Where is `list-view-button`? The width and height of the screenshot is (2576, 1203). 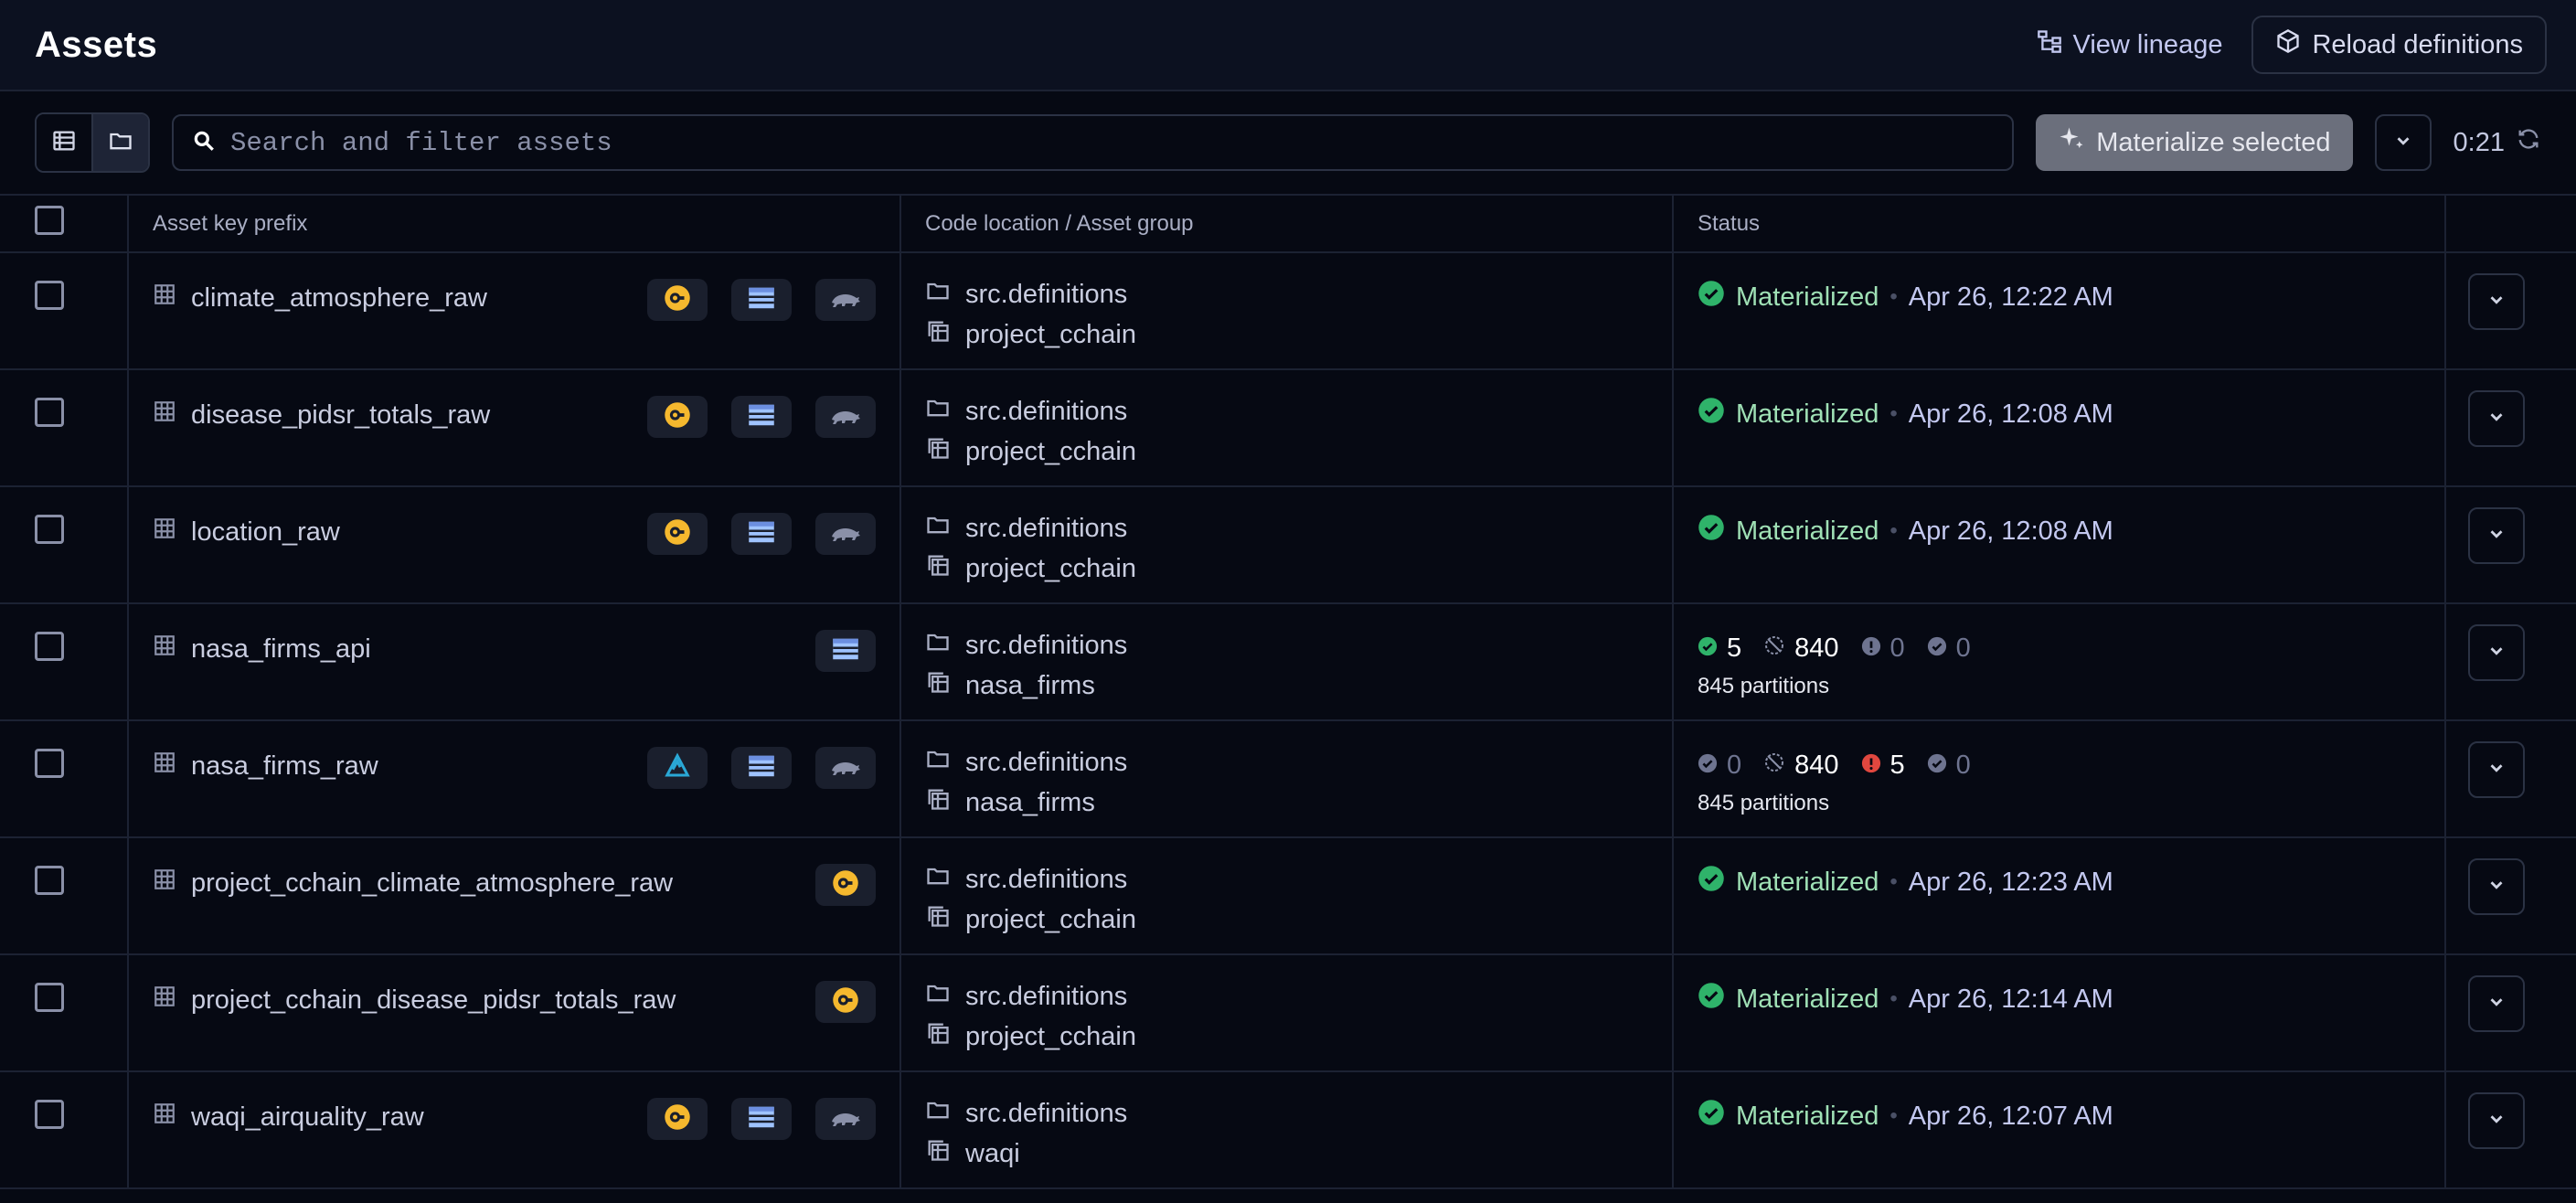
list-view-button is located at coordinates (64, 142).